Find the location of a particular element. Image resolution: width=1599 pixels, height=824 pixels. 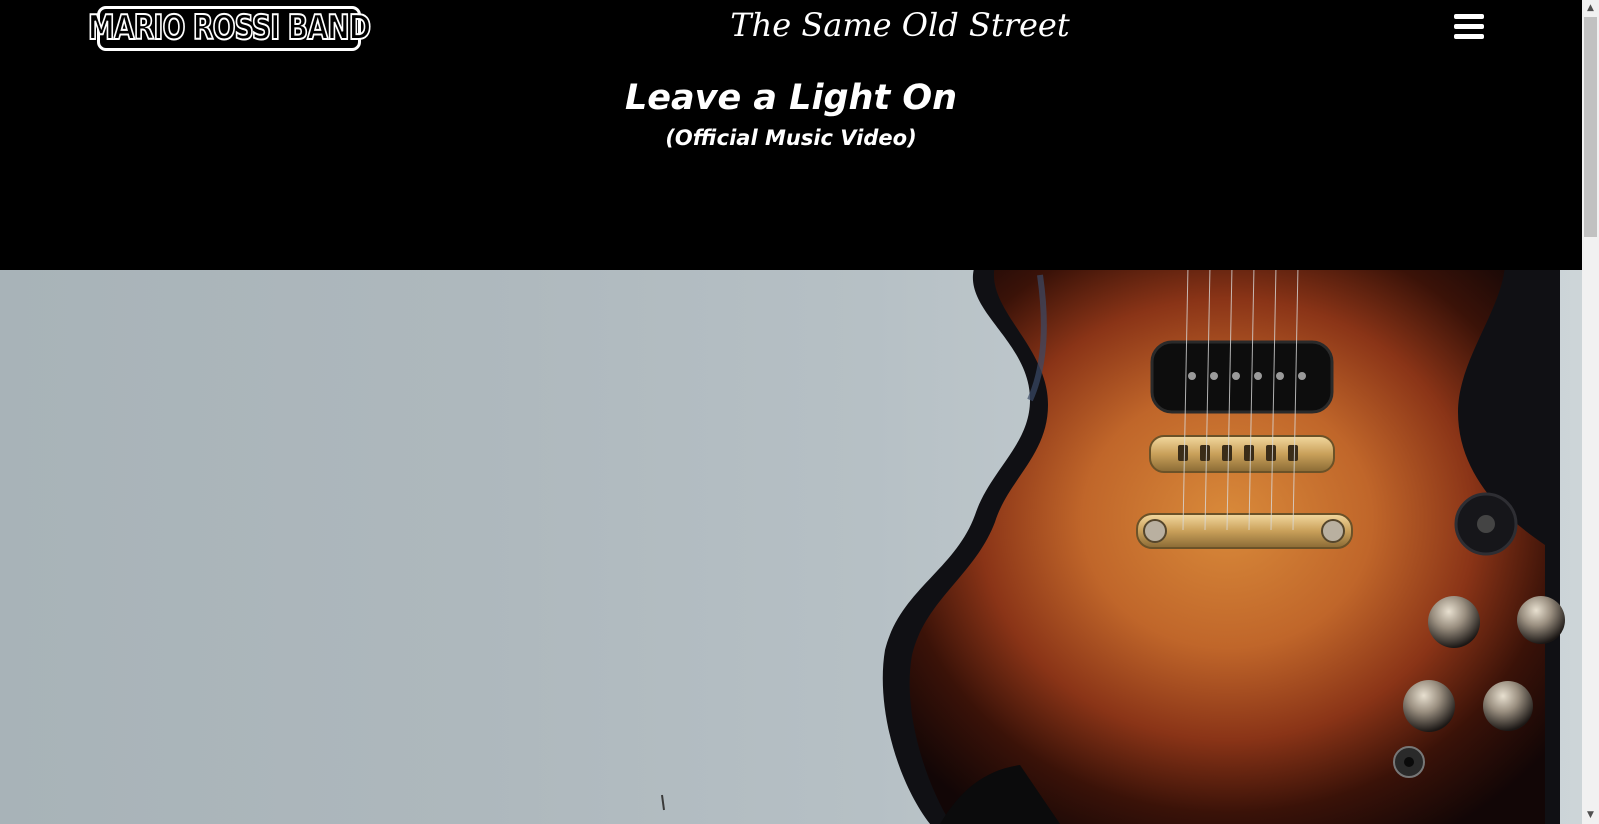

page-scrollbar: ▲ ▼ is located at coordinates (1590, 412).